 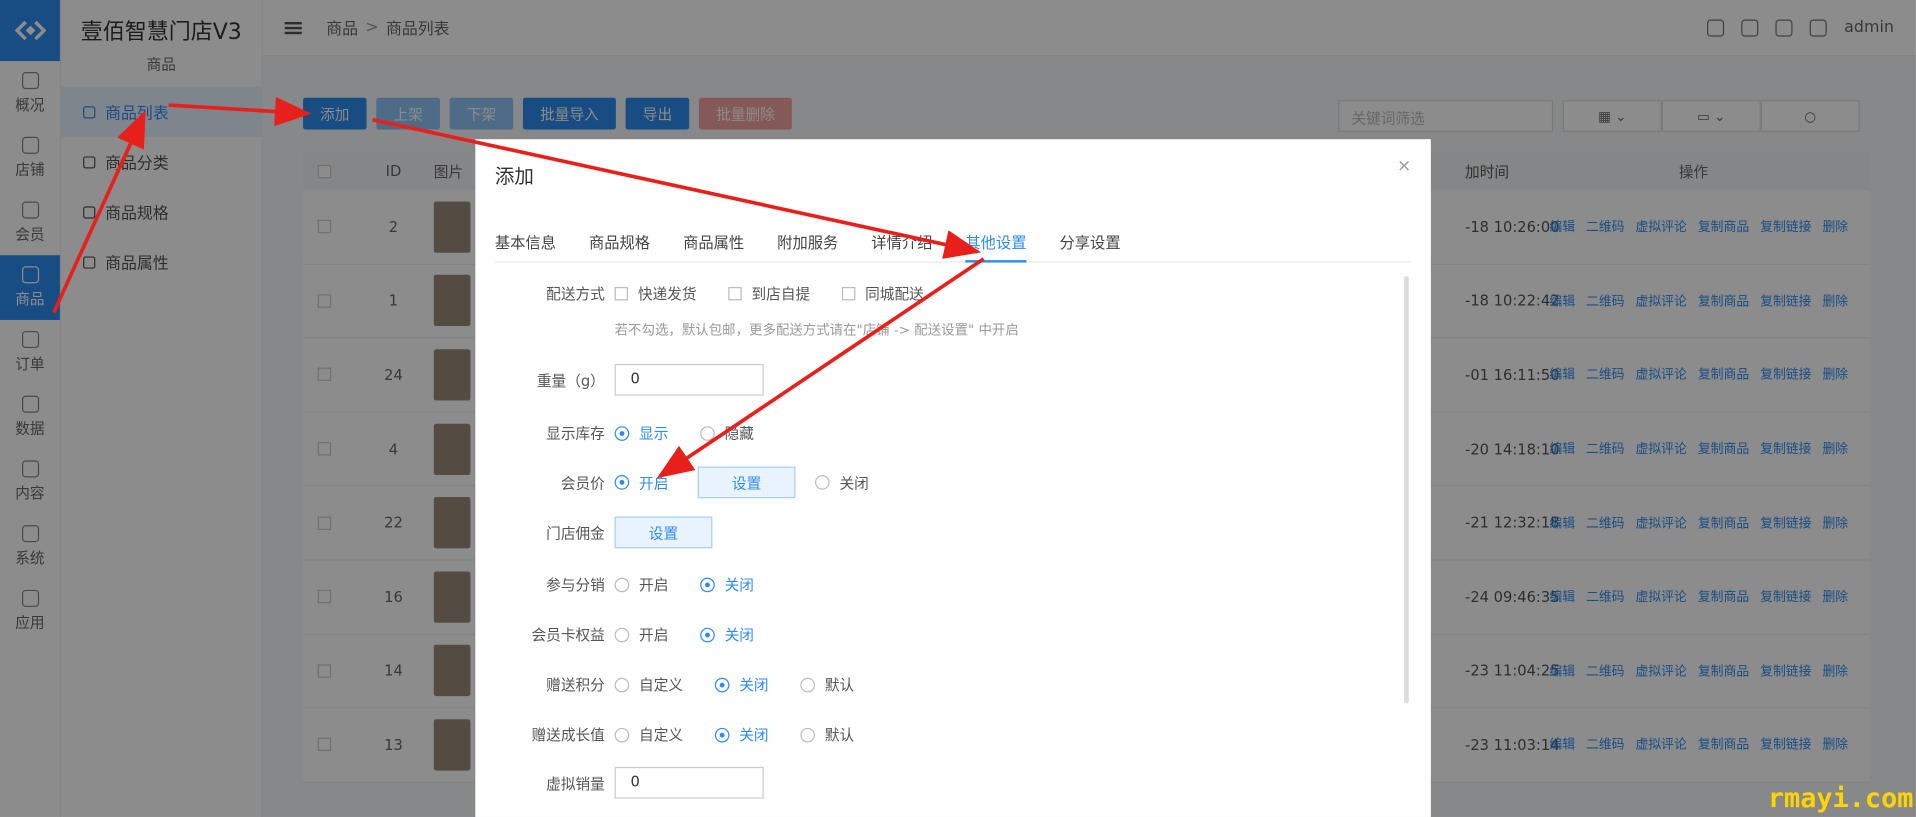 I want to click on watermark: rmayi.com, so click(x=1840, y=799).